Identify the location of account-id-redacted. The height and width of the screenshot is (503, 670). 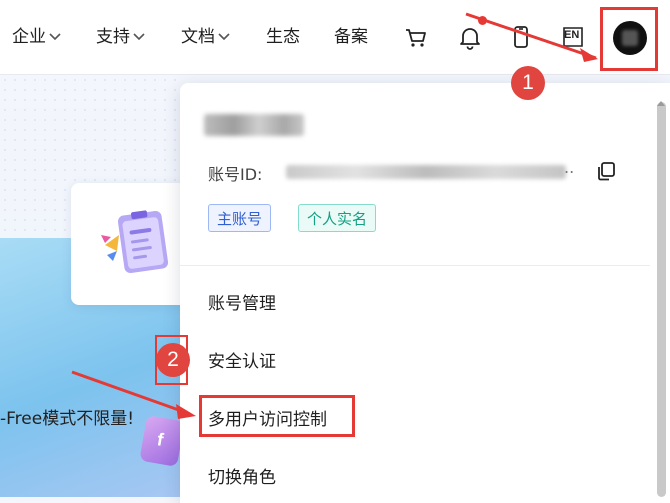
(426, 172).